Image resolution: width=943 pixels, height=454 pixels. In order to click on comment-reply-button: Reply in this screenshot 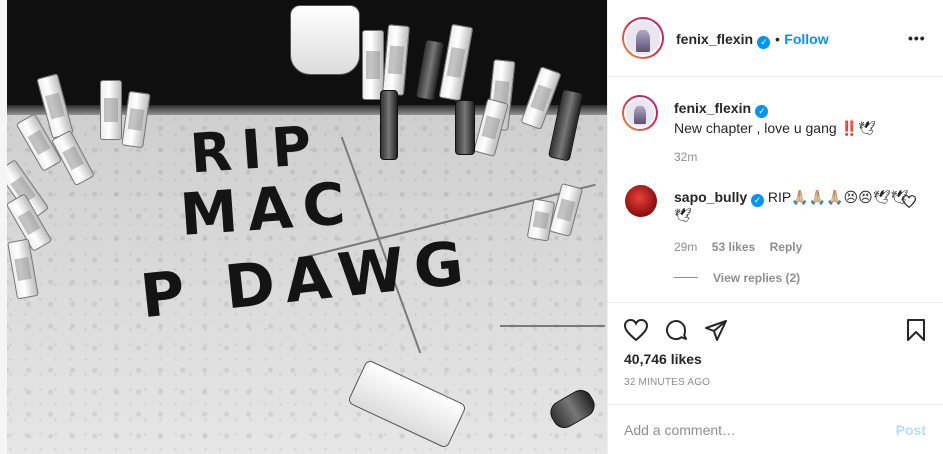, I will do `click(786, 247)`.